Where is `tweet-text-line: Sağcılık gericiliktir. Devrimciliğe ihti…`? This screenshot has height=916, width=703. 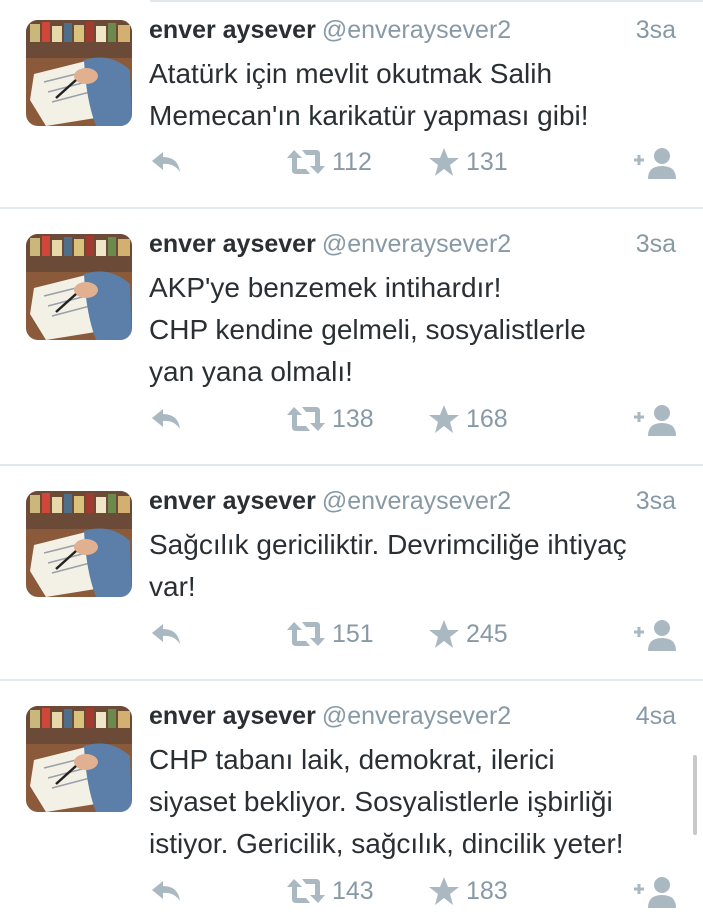 tweet-text-line: Sağcılık gericiliktir. Devrimciliğe ihti… is located at coordinates (388, 544).